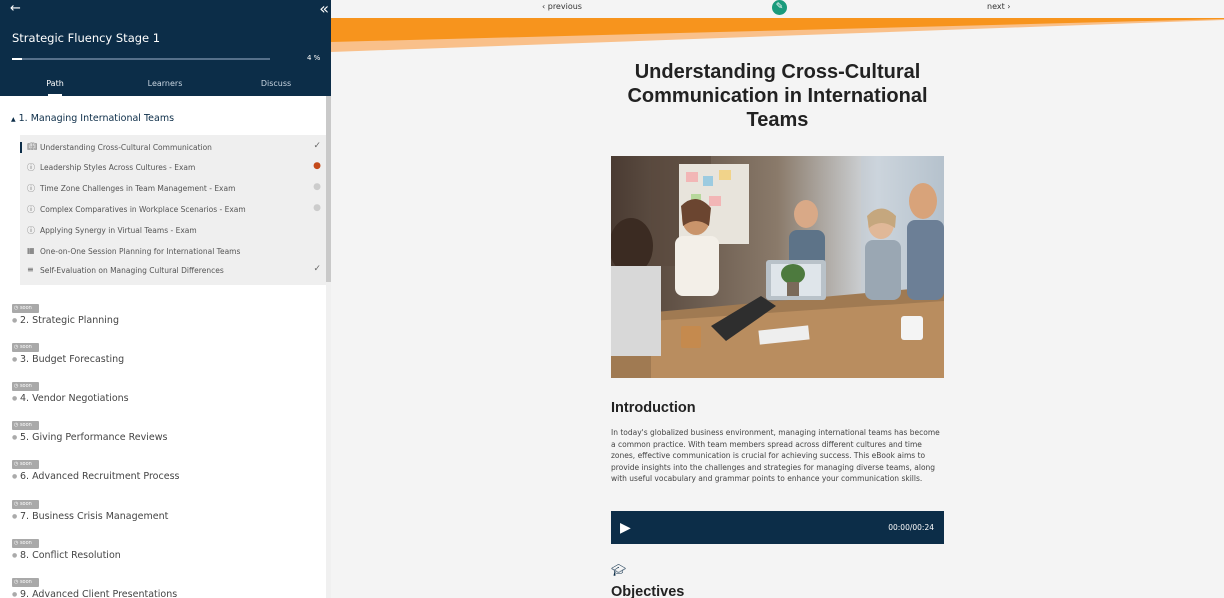  What do you see at coordinates (31, 250) in the screenshot?
I see `calendar-icon: ▦` at bounding box center [31, 250].